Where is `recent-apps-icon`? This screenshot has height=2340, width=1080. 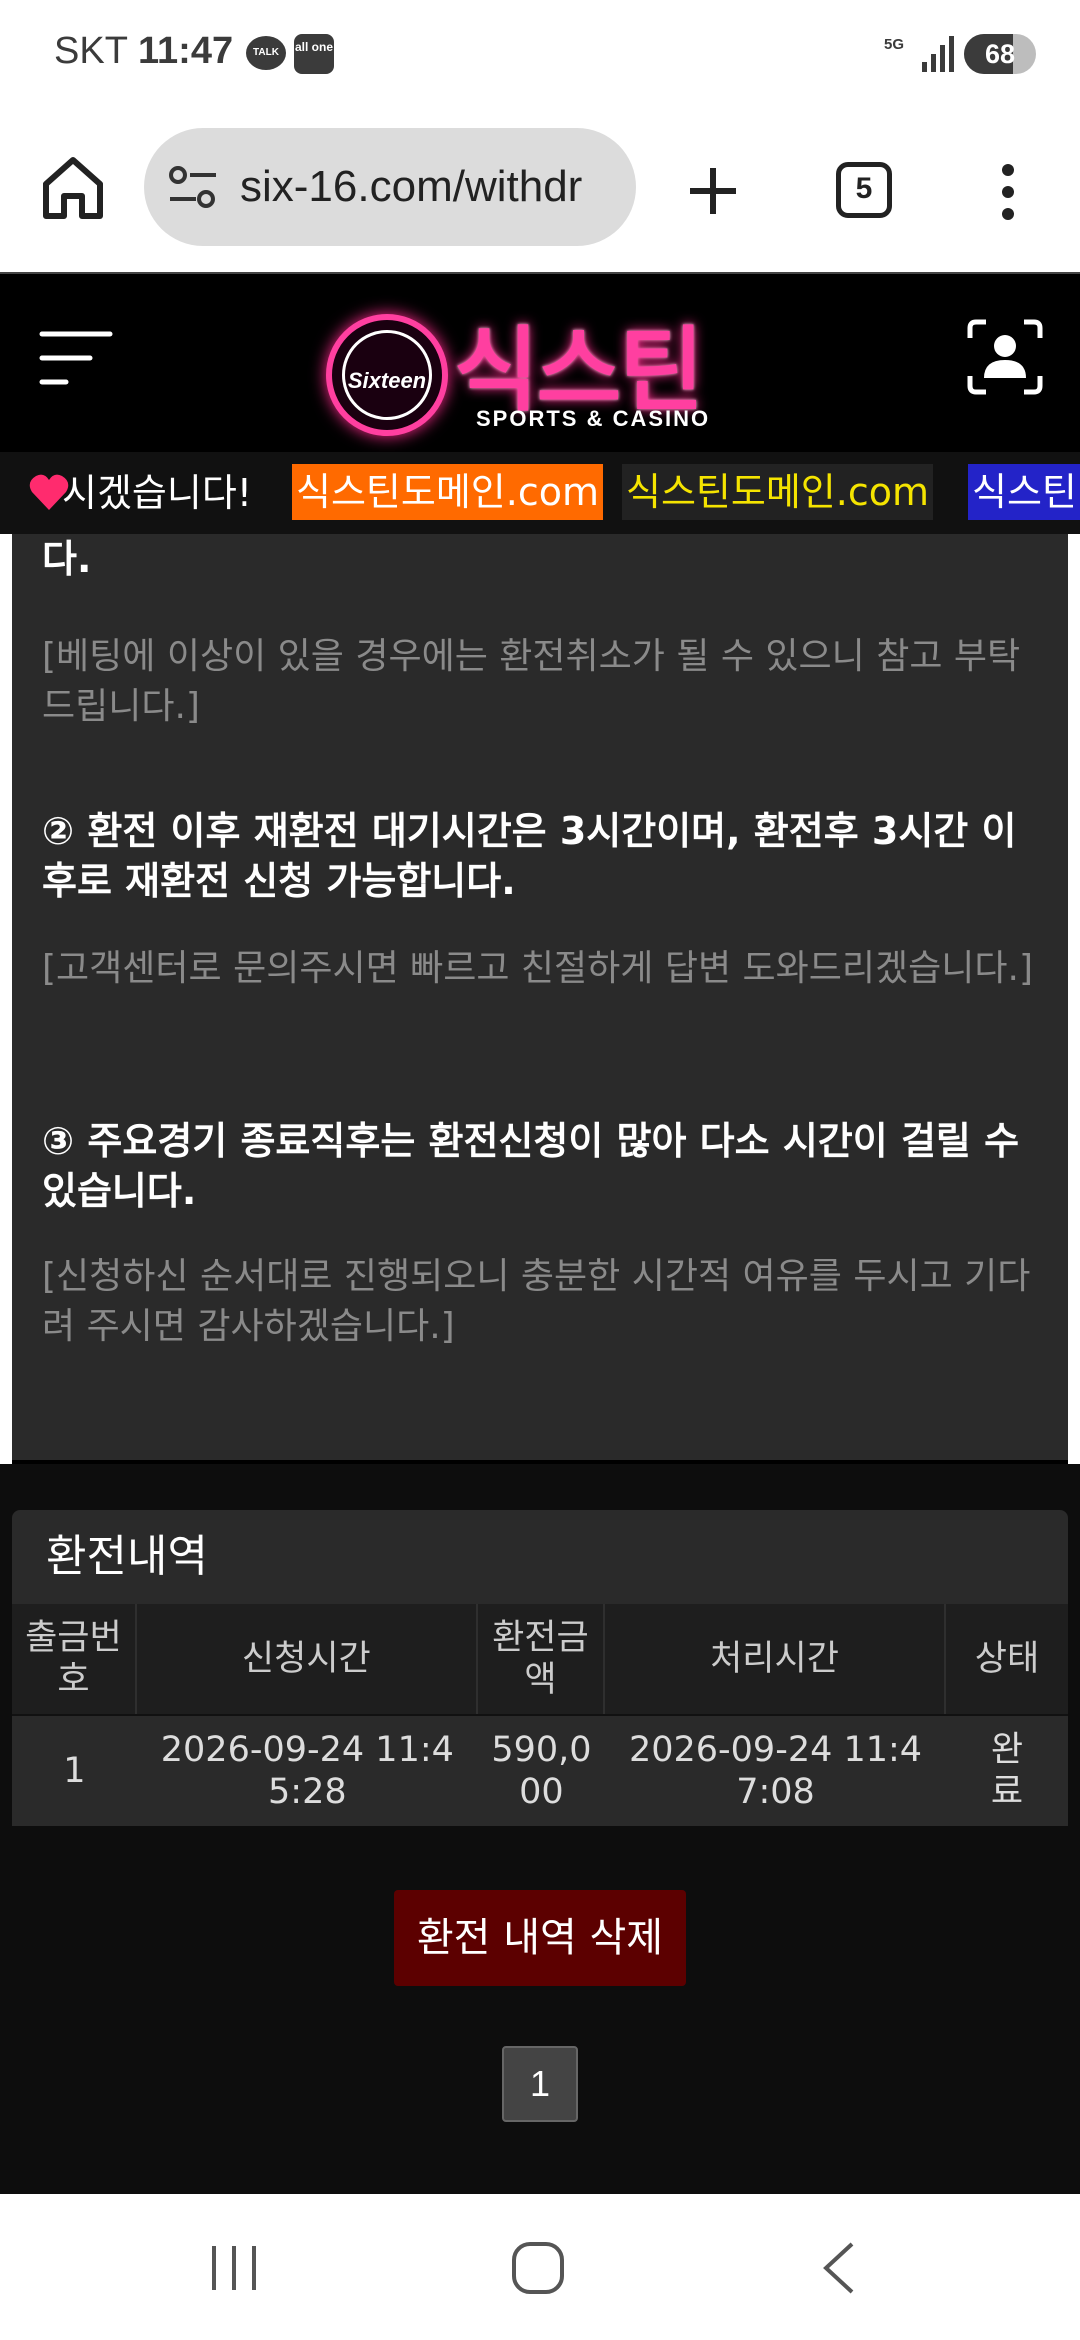 recent-apps-icon is located at coordinates (234, 2268).